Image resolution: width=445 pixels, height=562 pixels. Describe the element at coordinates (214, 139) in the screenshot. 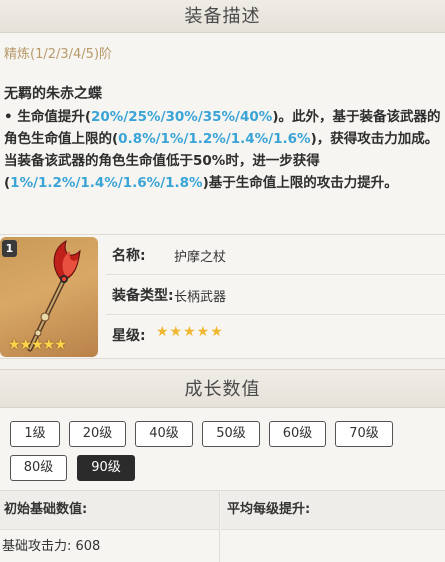

I see `atk-bonus-values: 0.8%/1%/1.2%/1.4%/1.6%` at that location.